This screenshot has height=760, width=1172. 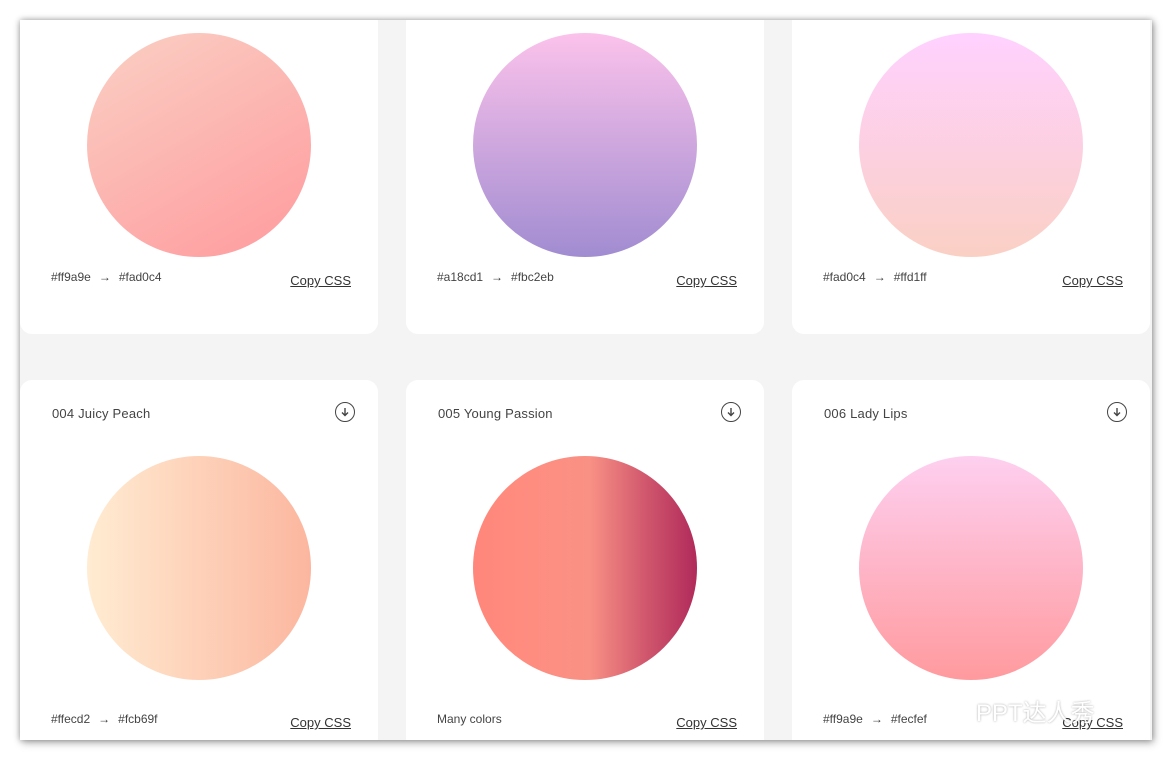 I want to click on color-to: #fecfef, so click(x=908, y=719).